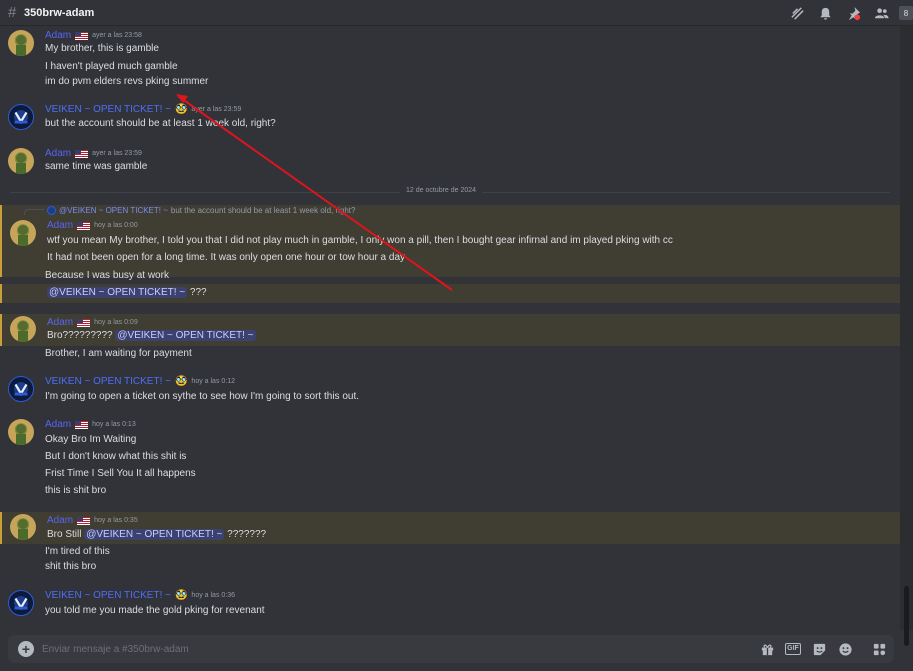  I want to click on scrollbar-thumb, so click(906, 616).